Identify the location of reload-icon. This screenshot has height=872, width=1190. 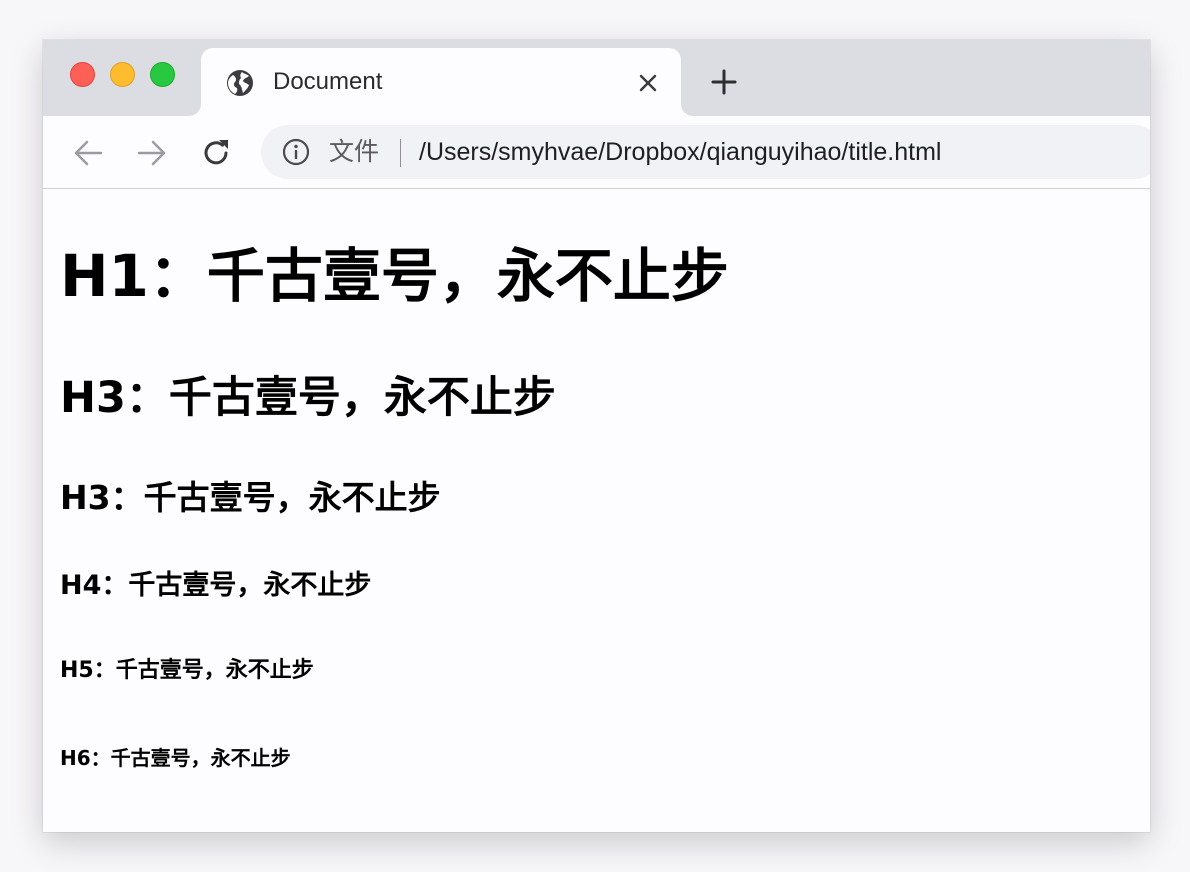
(216, 153).